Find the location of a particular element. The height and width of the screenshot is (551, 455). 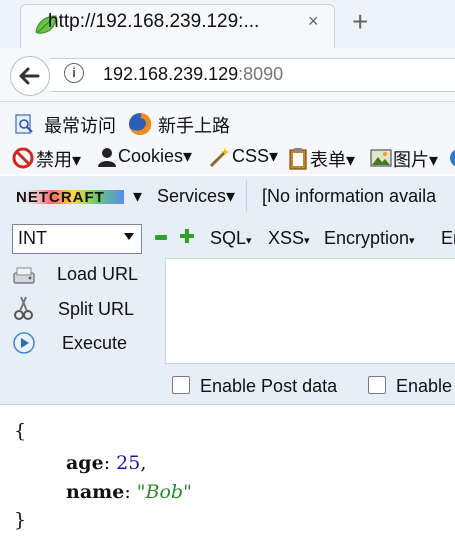

url-host: 192.168.239.129 is located at coordinates (171, 74).